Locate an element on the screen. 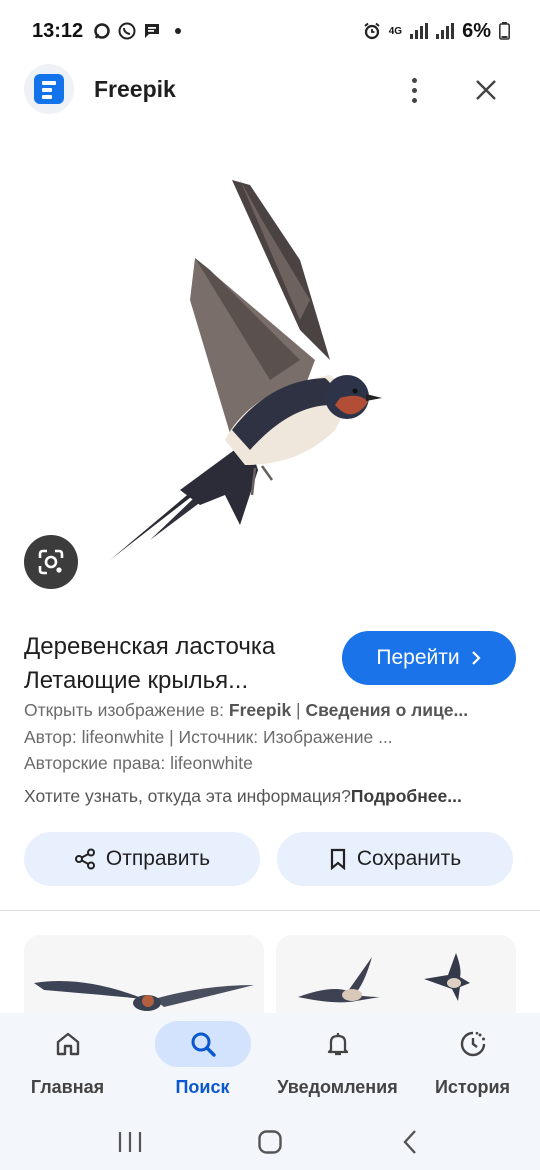 This screenshot has width=540, height=1170. nav-notifications-label: Уведомления is located at coordinates (337, 1087).